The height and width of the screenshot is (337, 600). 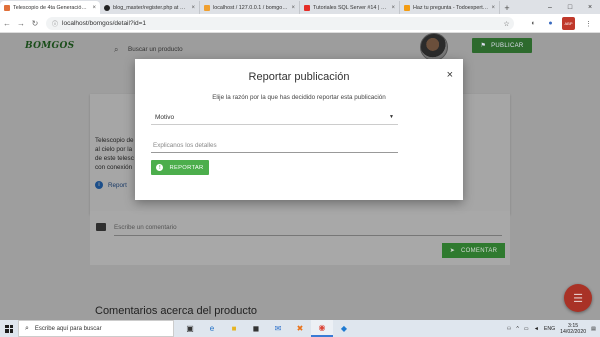 What do you see at coordinates (55, 25) in the screenshot?
I see `info-icon: ⓘ` at bounding box center [55, 25].